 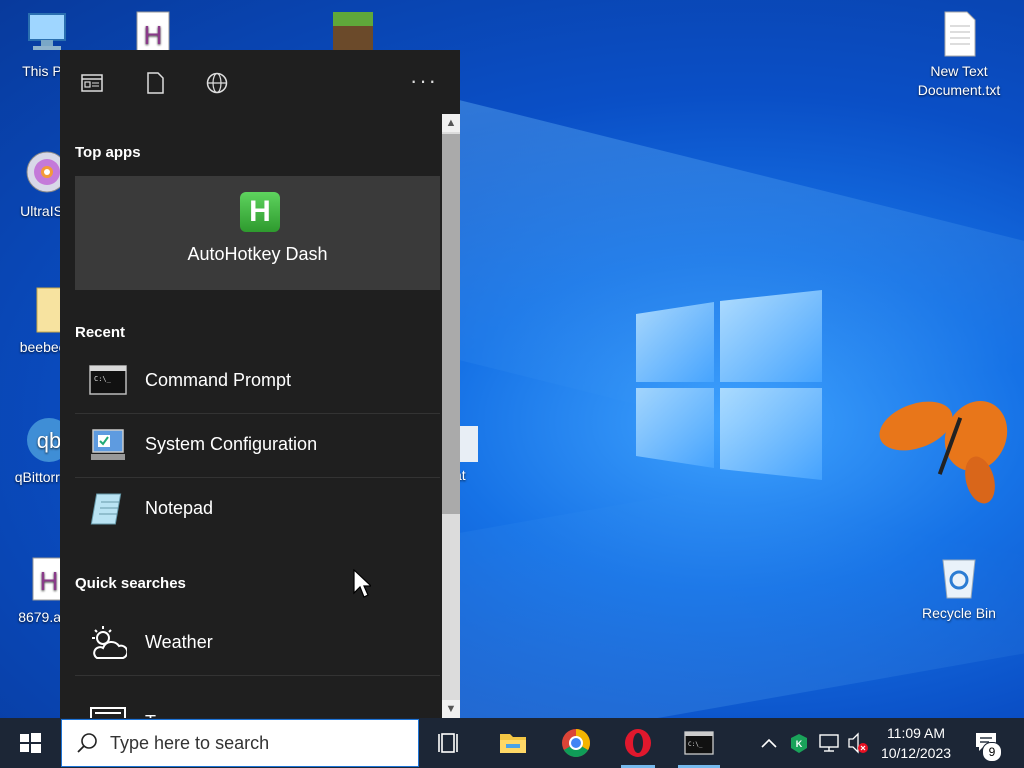 I want to click on recent-item: C:\_ Command Prompt, so click(x=257, y=382).